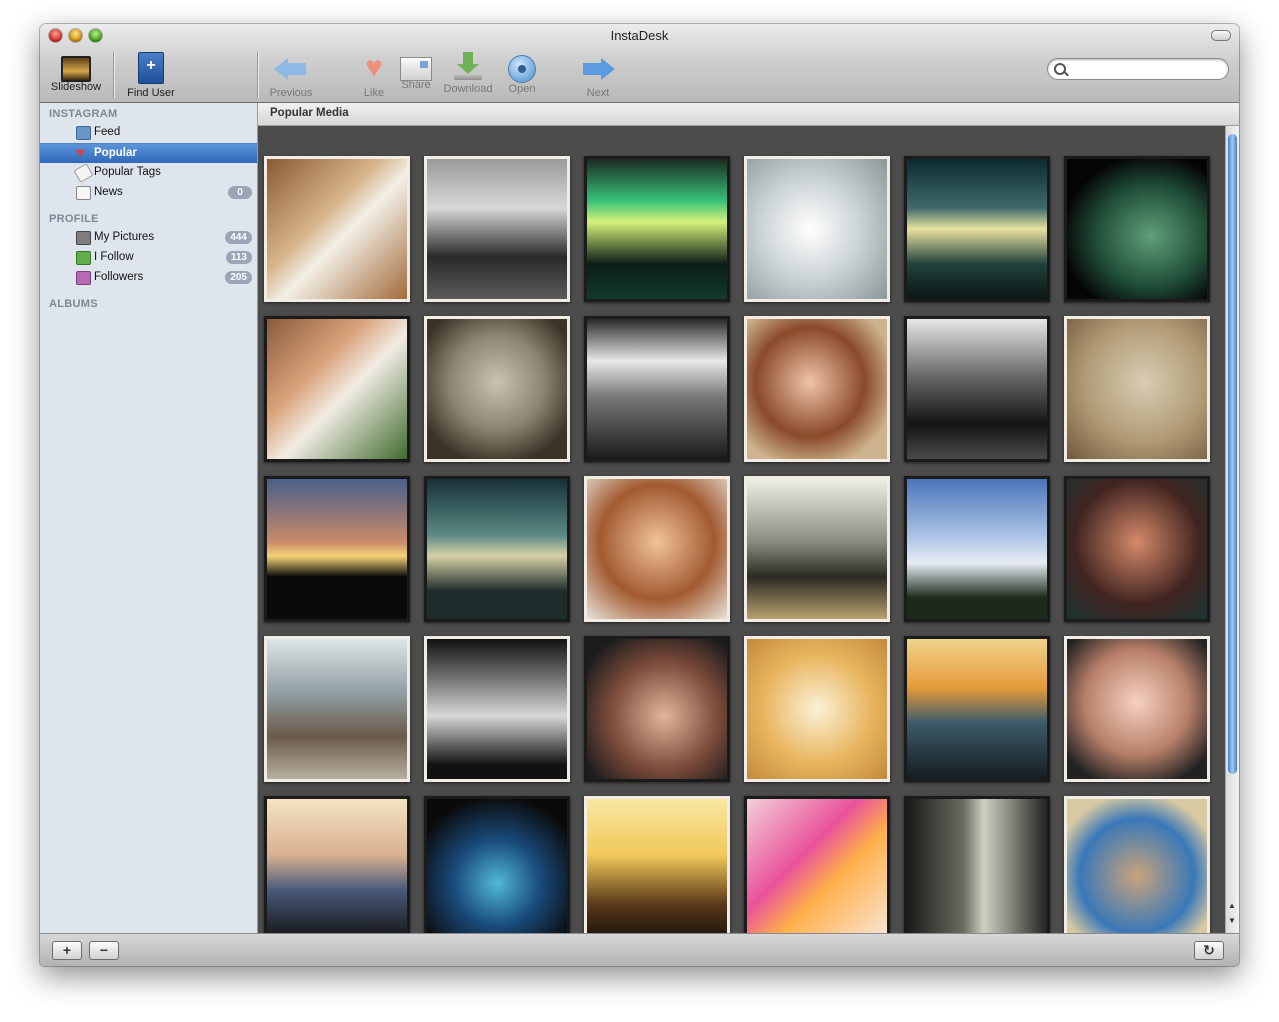 This screenshot has height=1022, width=1279. Describe the element at coordinates (151, 93) in the screenshot. I see `find-user-label: Find User` at that location.